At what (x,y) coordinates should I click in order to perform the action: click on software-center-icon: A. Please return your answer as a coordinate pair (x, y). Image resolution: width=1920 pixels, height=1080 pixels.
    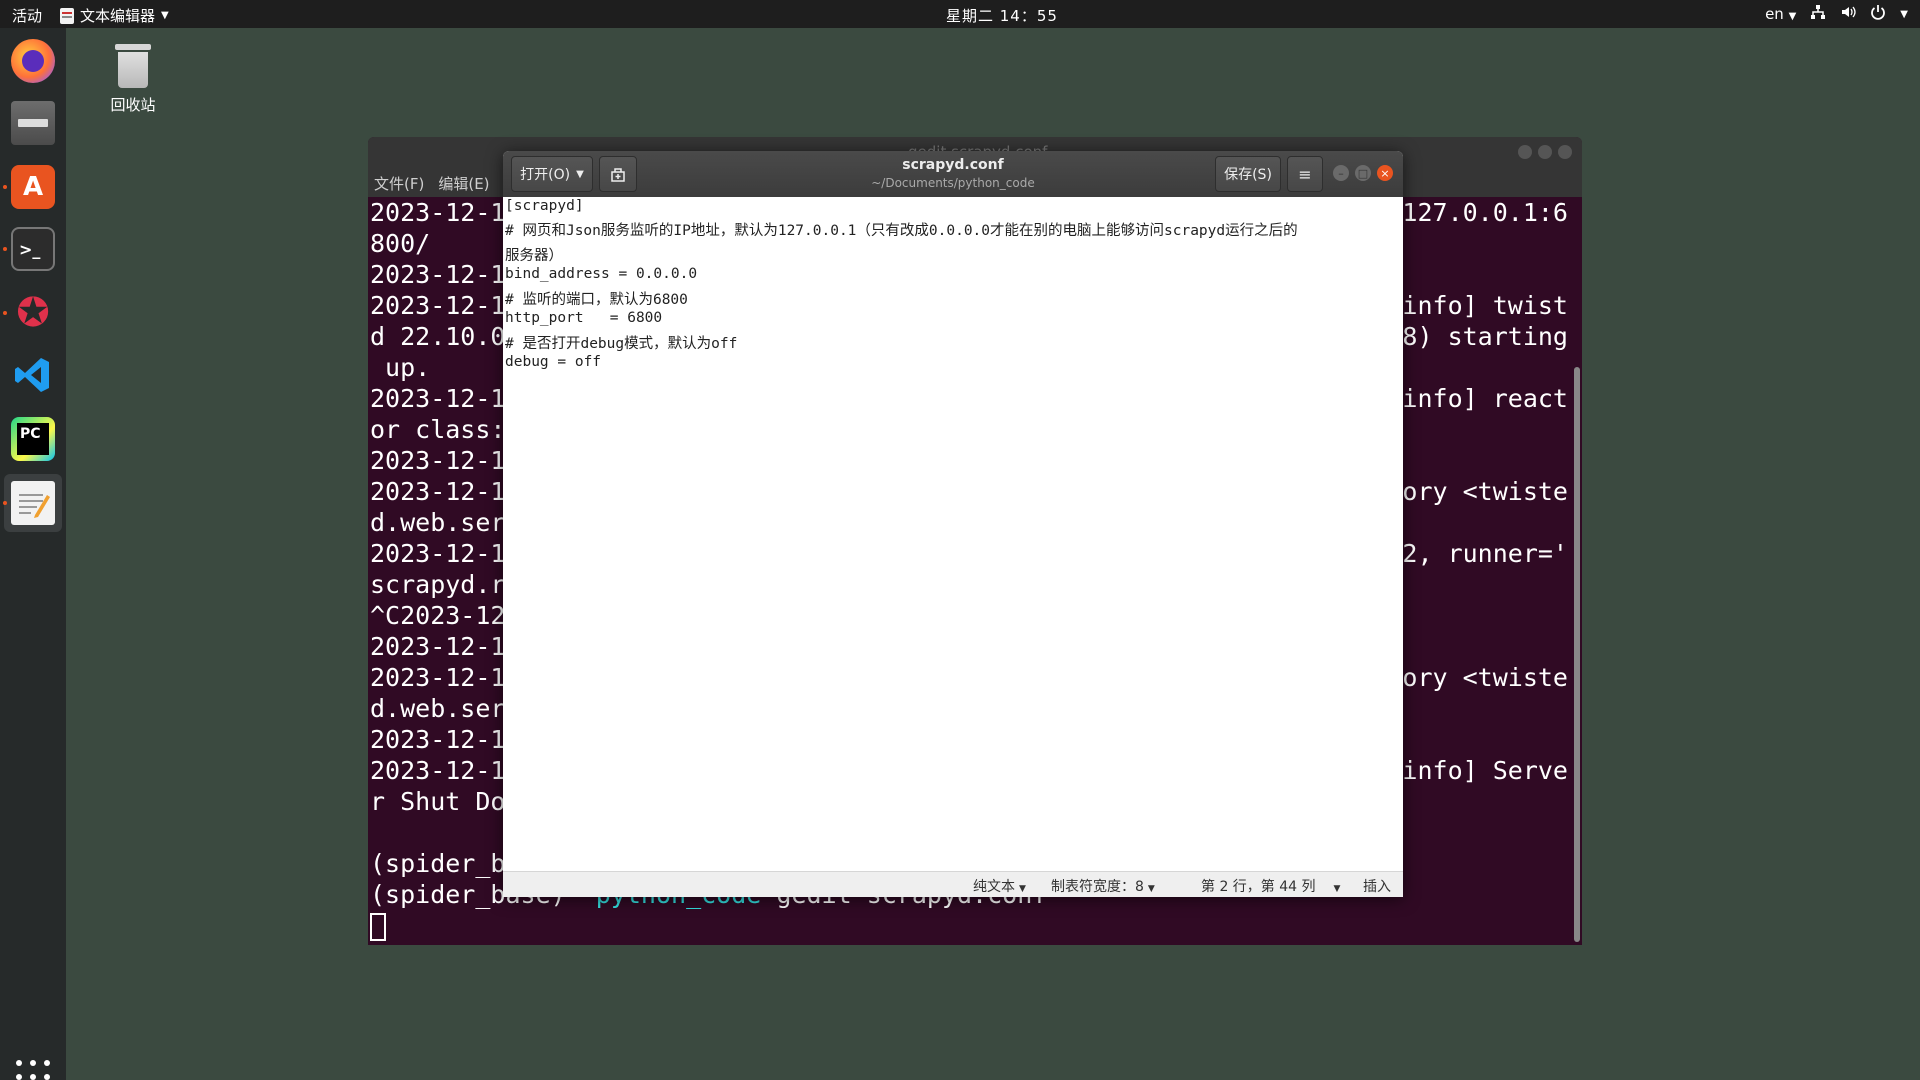
    Looking at the image, I should click on (33, 187).